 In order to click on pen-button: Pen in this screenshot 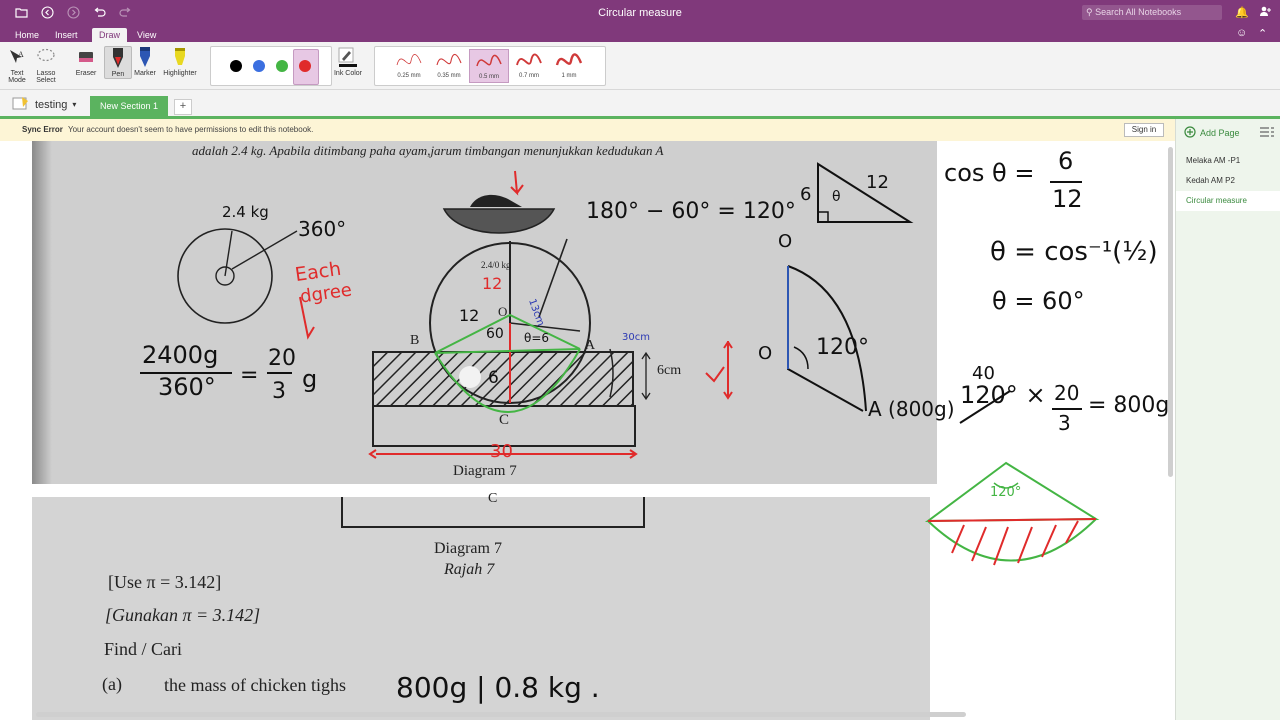, I will do `click(118, 62)`.